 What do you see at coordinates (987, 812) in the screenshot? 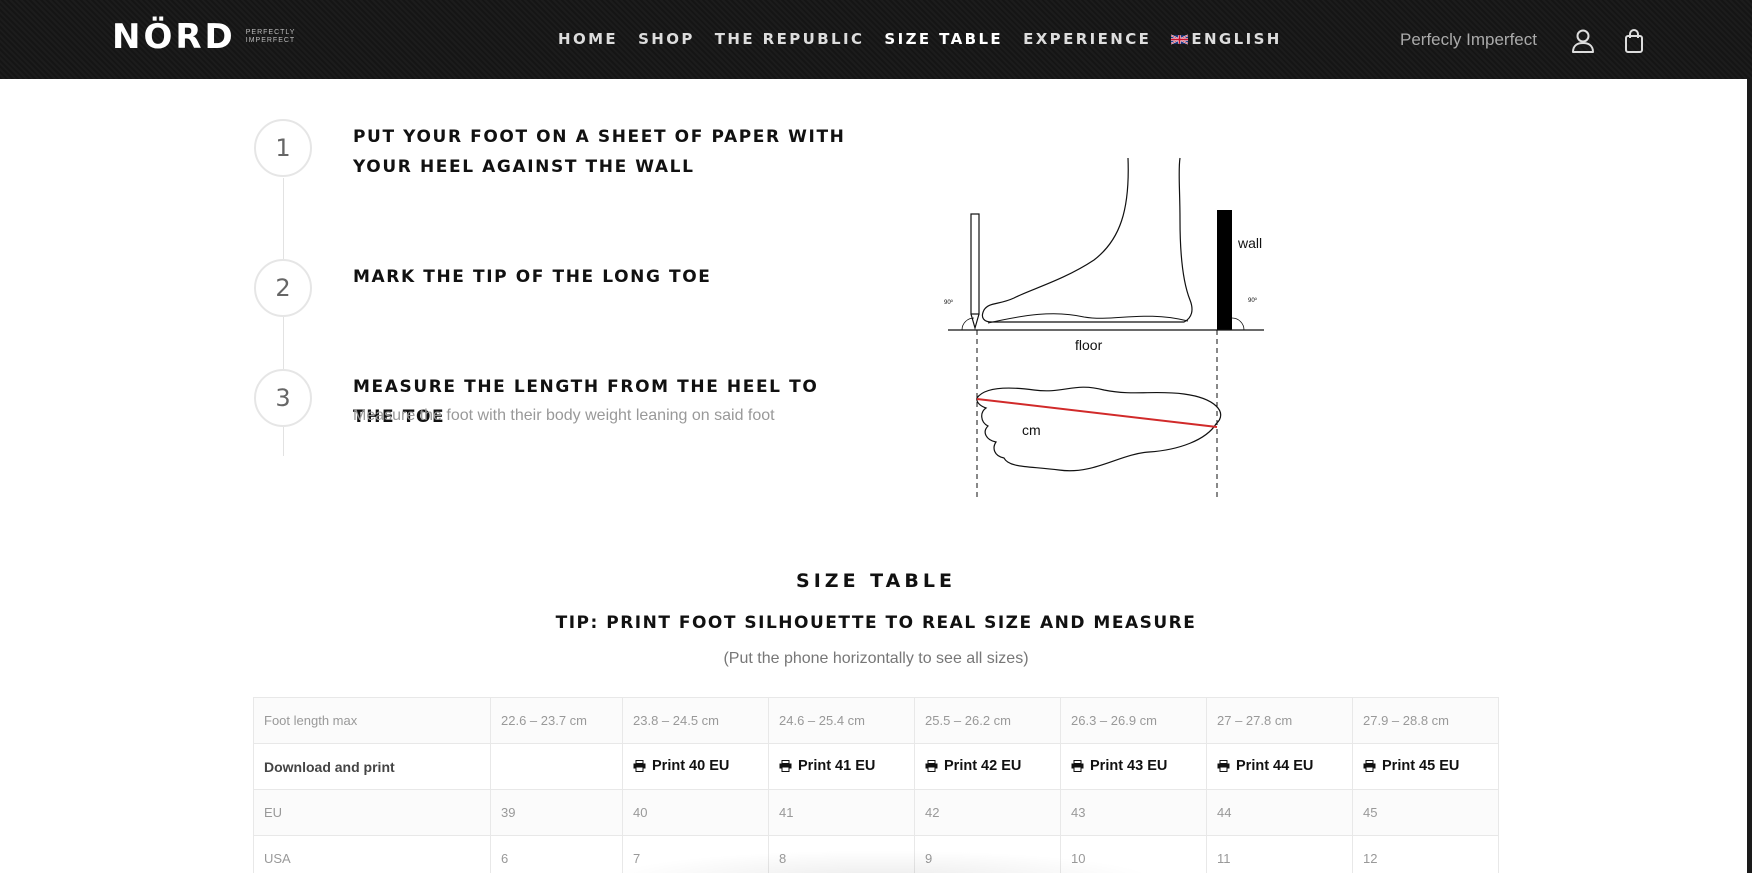
I see `table-cell: 42` at bounding box center [987, 812].